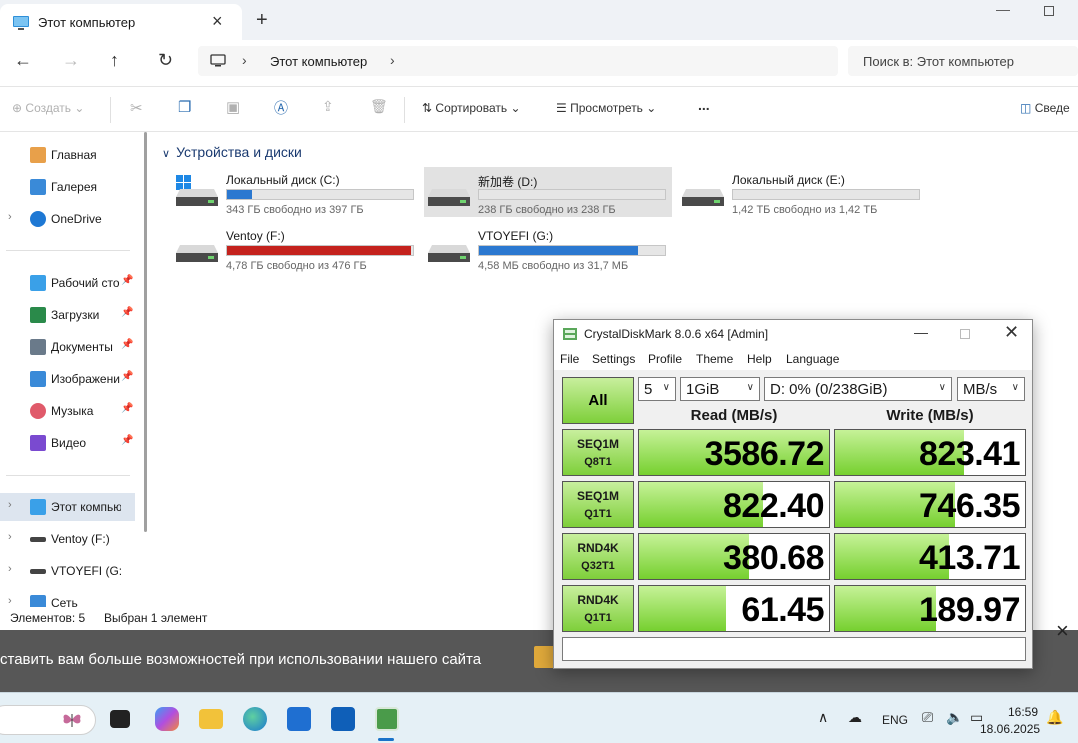 This screenshot has height=743, width=1078. What do you see at coordinates (67, 571) in the screenshot?
I see `sidebar-item: › VTOYEFI (G:)` at bounding box center [67, 571].